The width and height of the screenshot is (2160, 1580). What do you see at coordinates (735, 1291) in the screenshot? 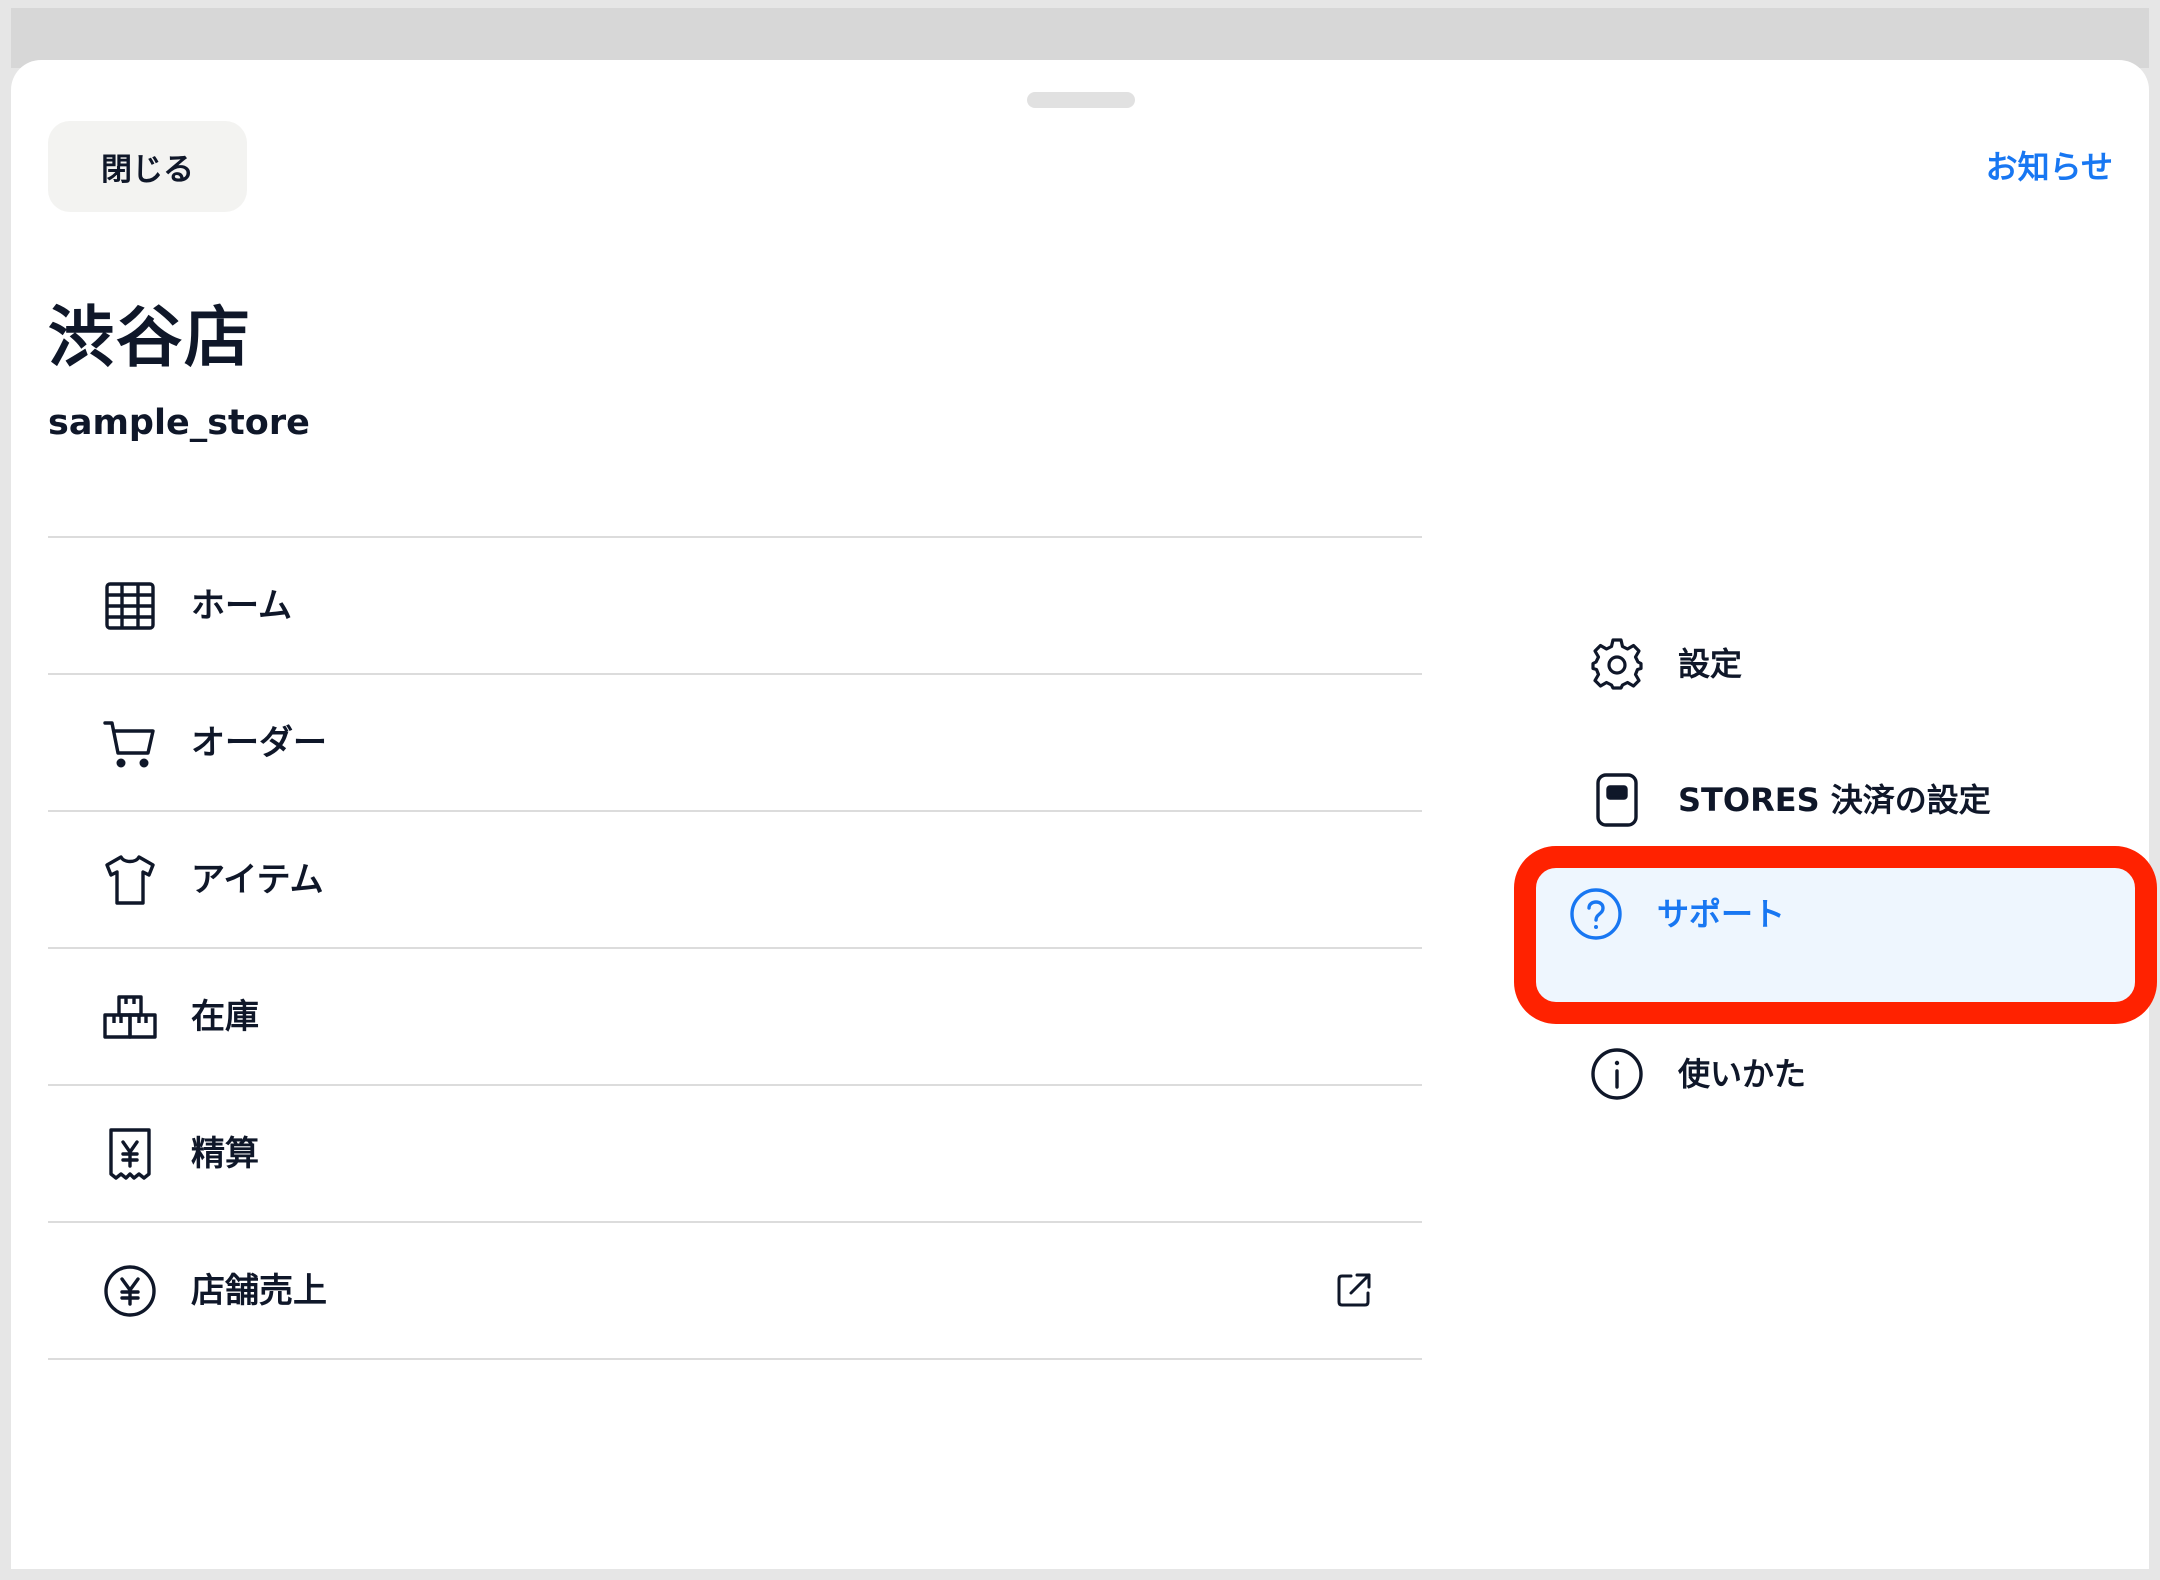
I see `menu-item-store-sales: 店舗売上` at bounding box center [735, 1291].